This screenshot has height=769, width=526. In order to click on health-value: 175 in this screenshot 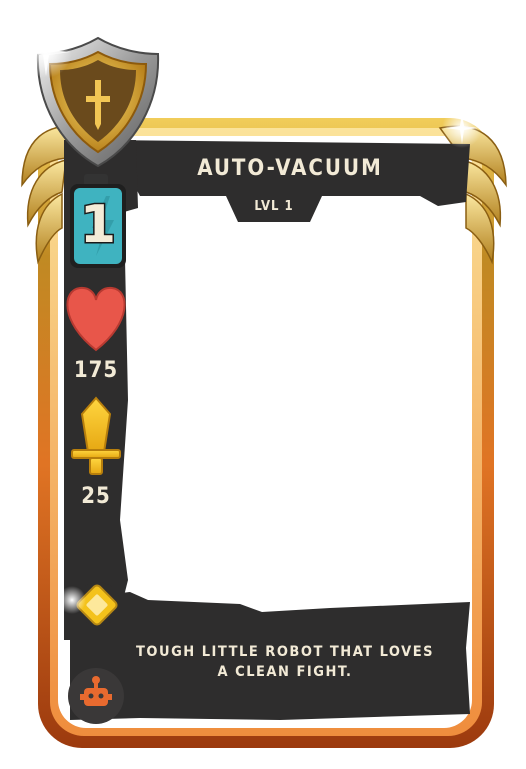, I will do `click(96, 370)`.